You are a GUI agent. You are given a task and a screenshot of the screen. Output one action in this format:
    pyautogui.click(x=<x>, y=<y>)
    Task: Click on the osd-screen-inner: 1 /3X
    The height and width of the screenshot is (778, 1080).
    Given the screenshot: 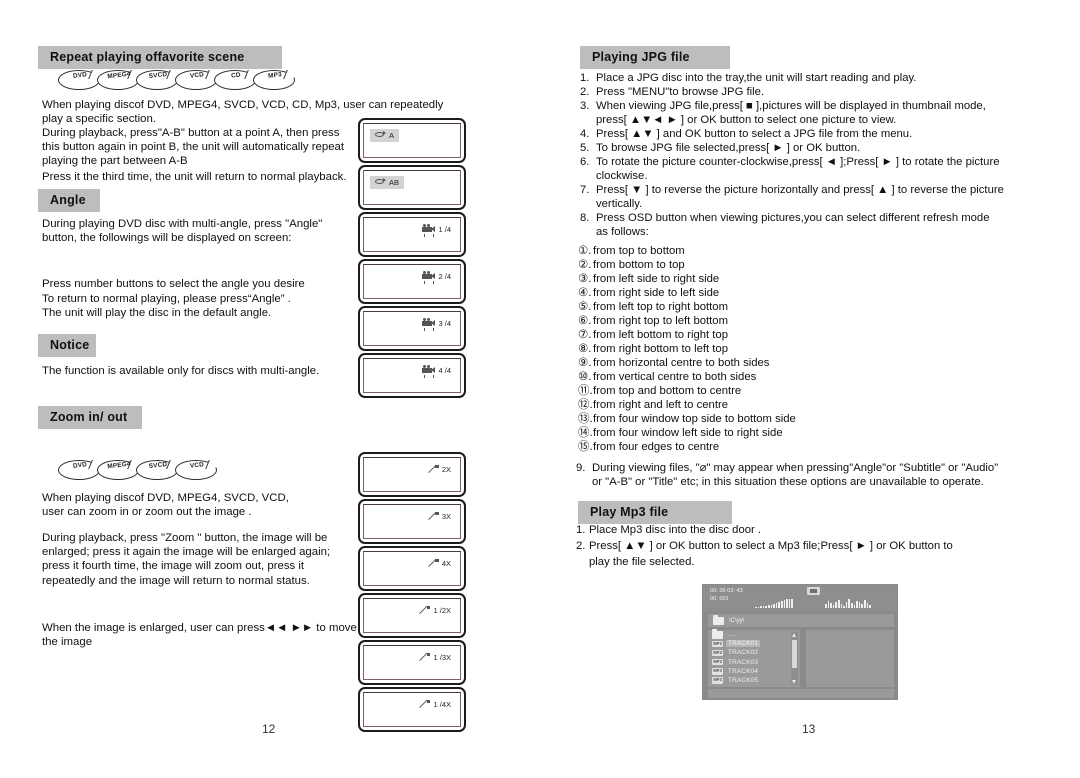 What is the action you would take?
    pyautogui.click(x=412, y=662)
    